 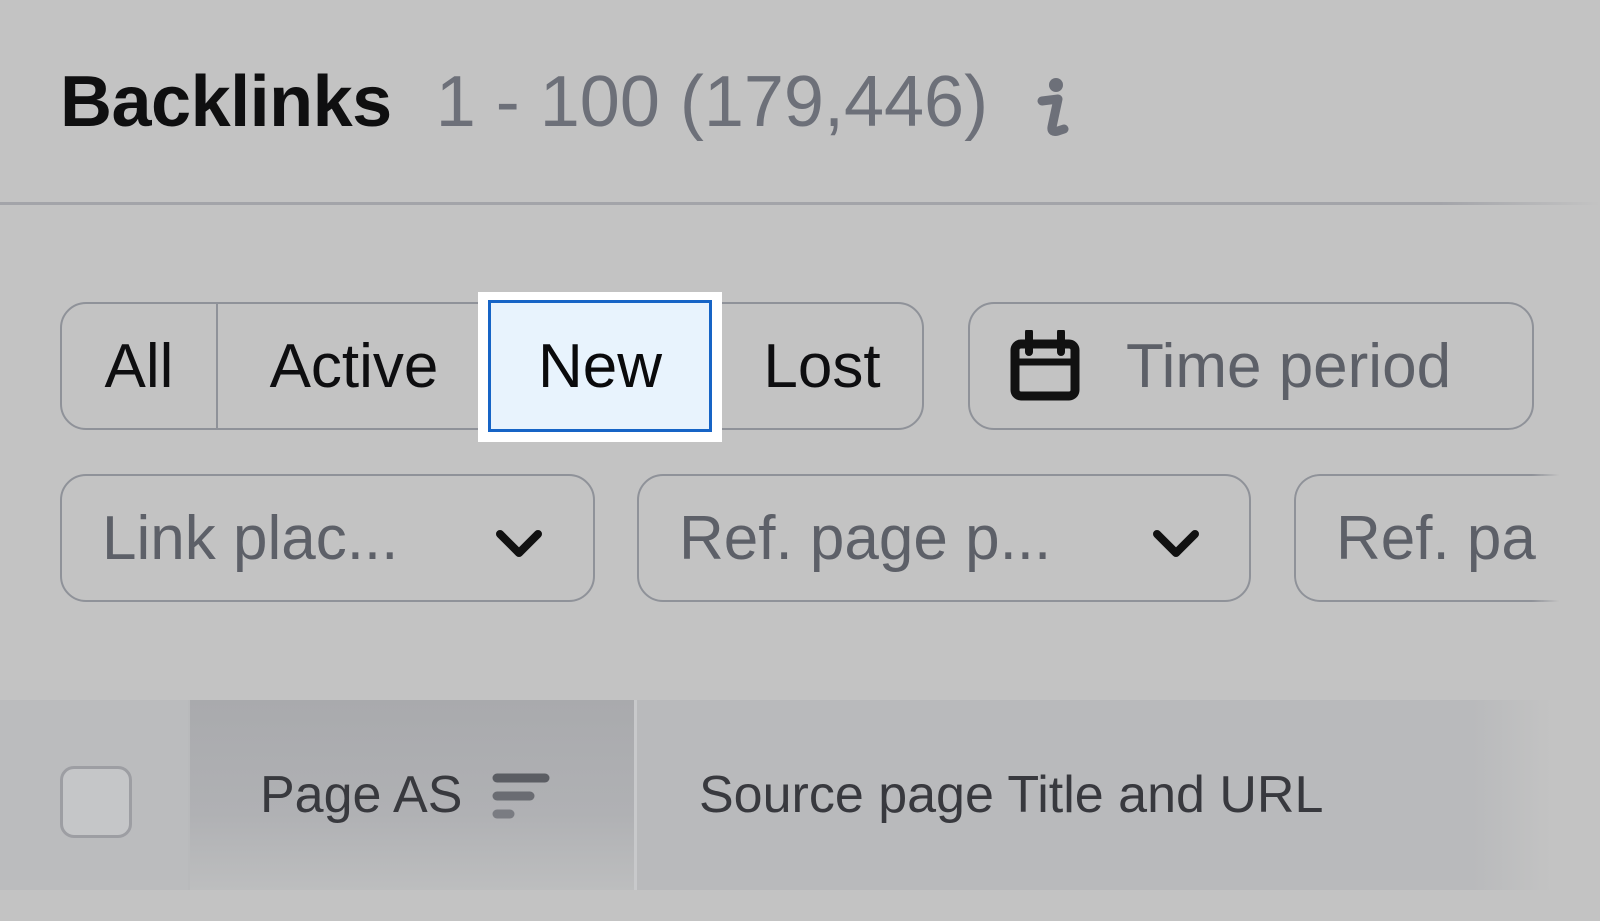 I want to click on header-divider, so click(x=800, y=203).